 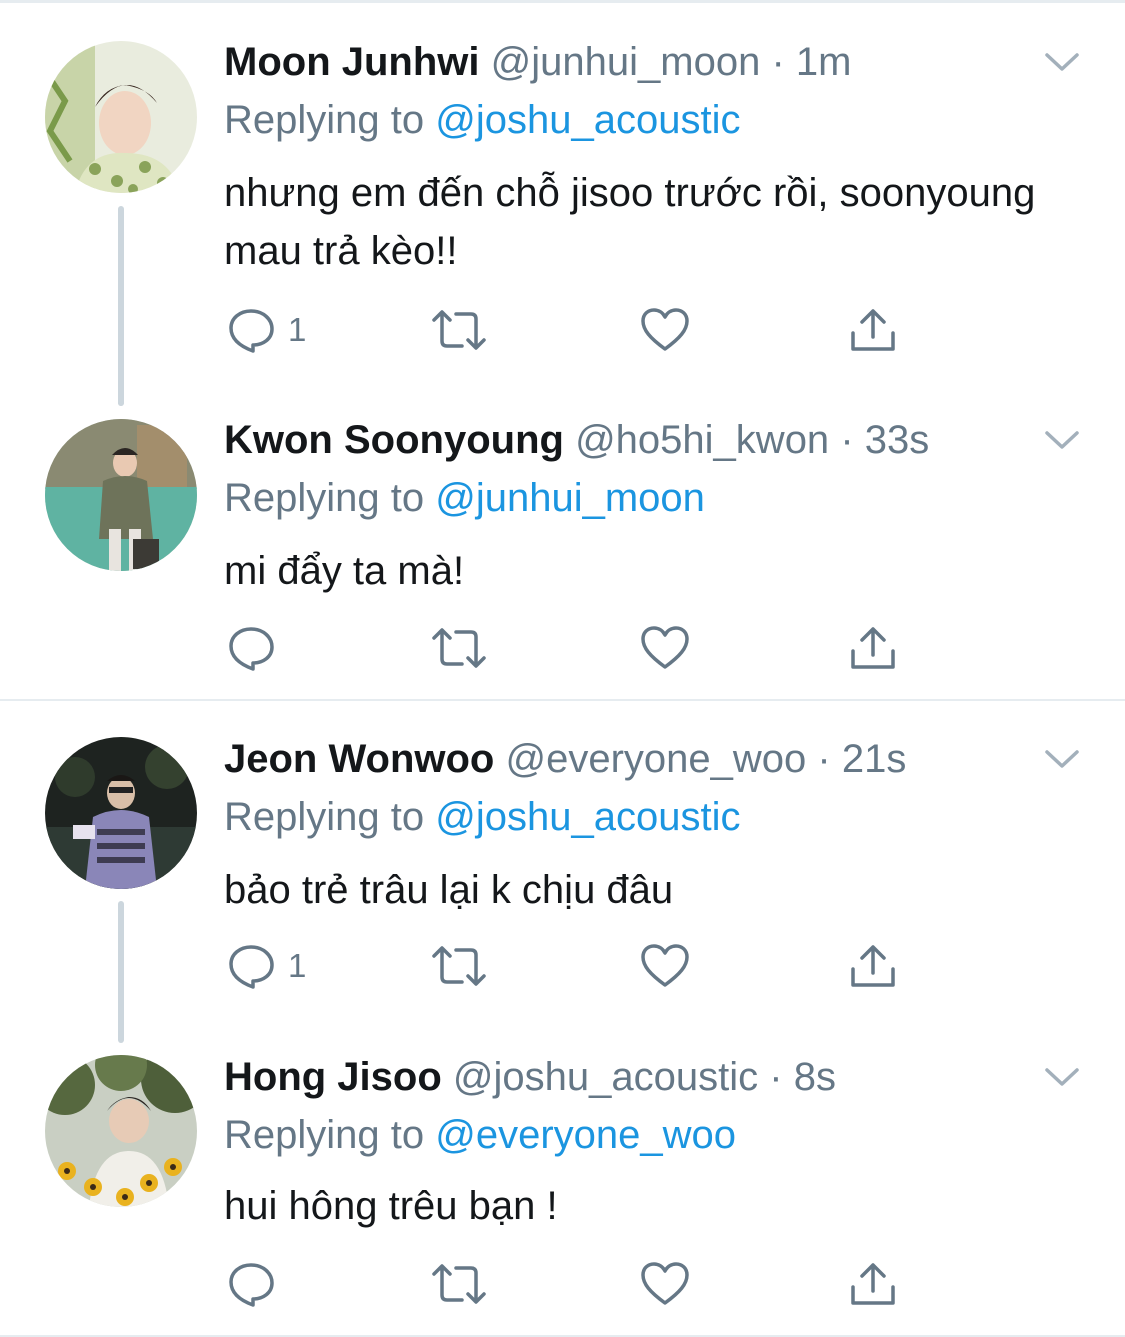 I want to click on timestamp: 21s, so click(x=874, y=759).